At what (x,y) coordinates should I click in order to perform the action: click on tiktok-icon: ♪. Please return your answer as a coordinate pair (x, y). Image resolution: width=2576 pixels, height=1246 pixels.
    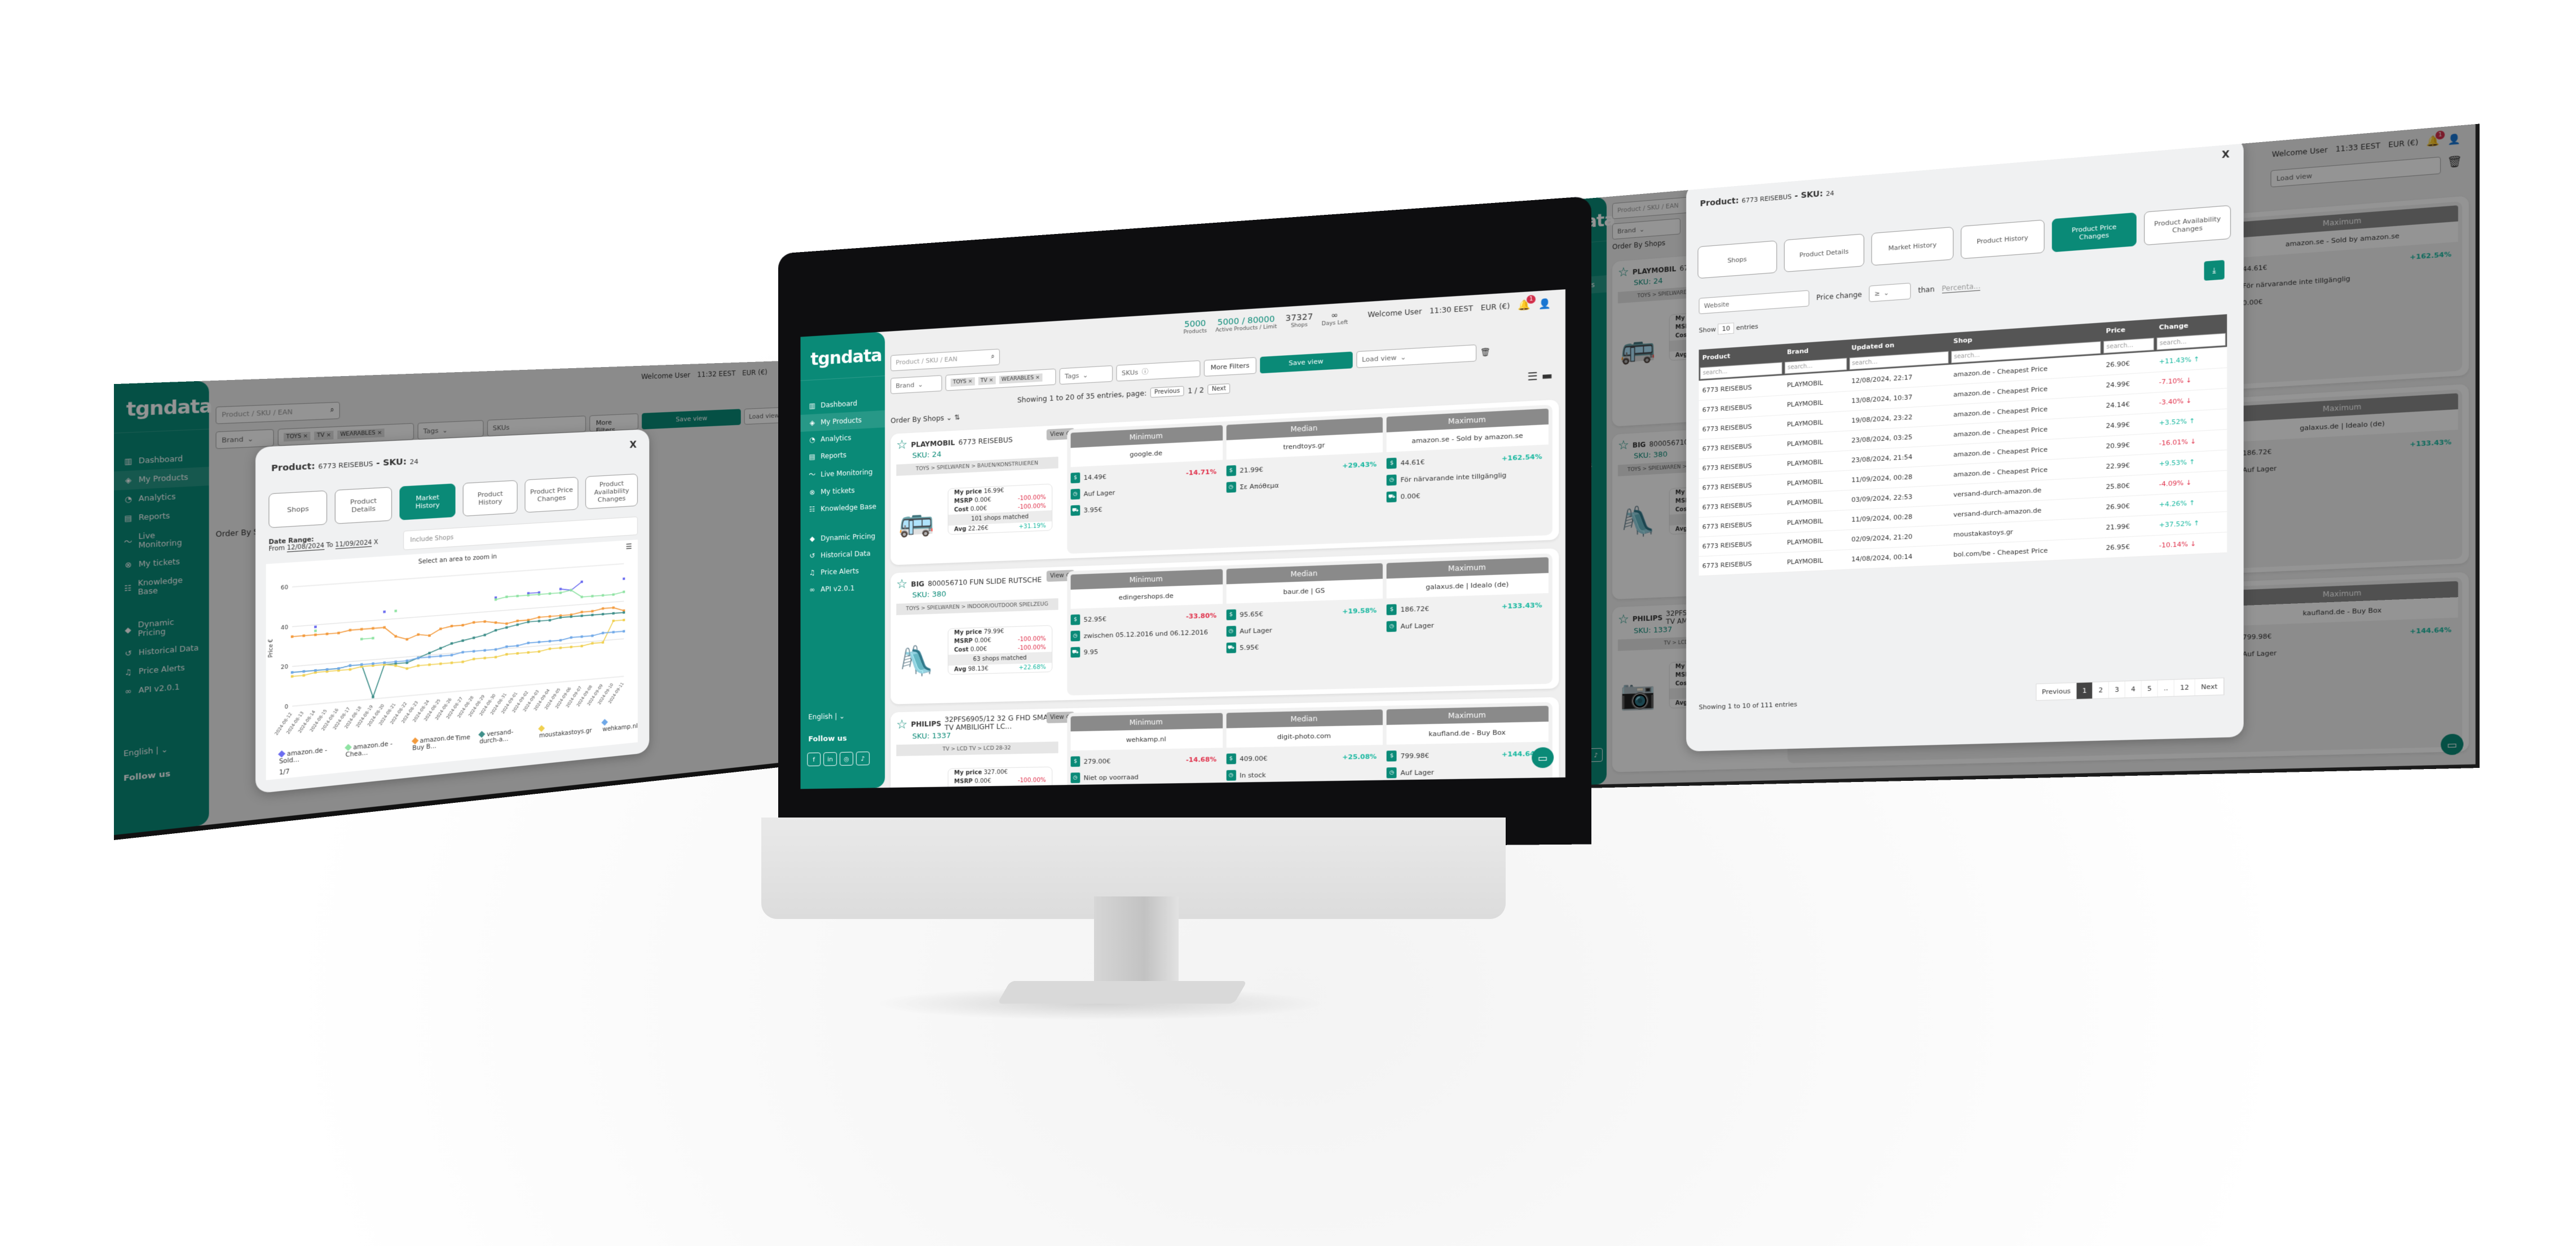
    Looking at the image, I should click on (862, 758).